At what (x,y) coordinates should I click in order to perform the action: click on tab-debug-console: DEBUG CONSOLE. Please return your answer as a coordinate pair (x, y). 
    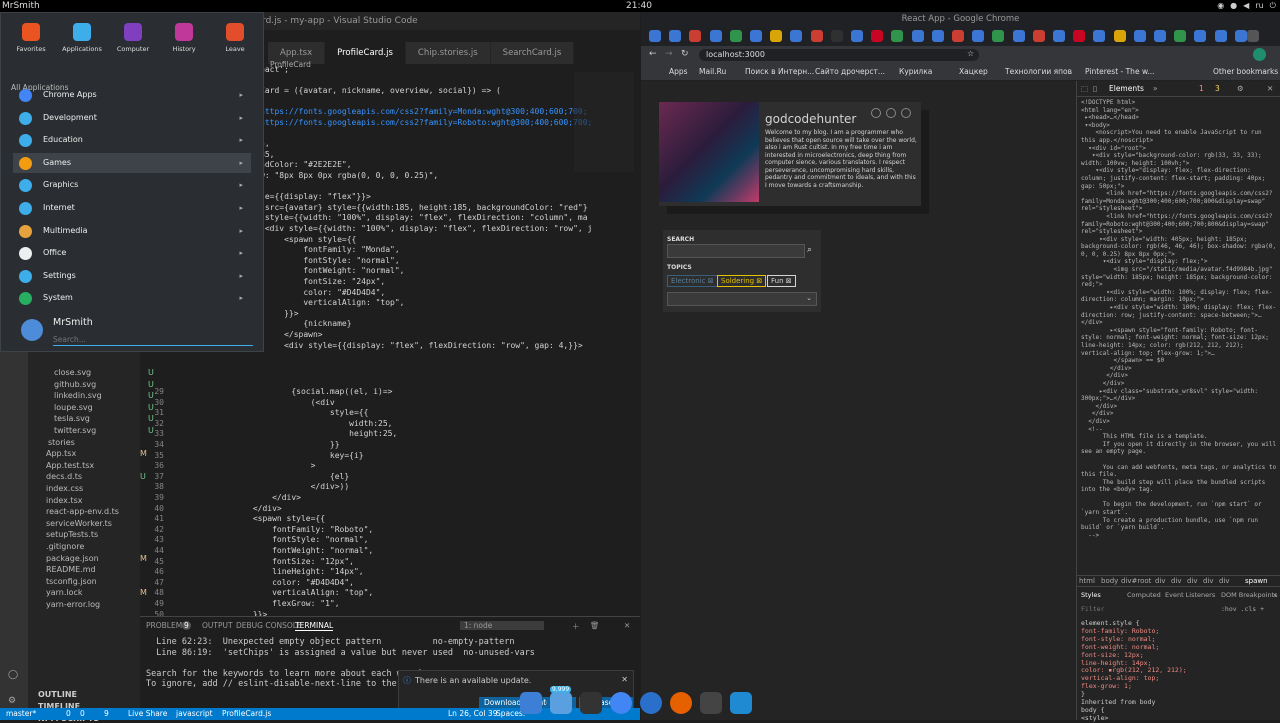
    Looking at the image, I should click on (269, 625).